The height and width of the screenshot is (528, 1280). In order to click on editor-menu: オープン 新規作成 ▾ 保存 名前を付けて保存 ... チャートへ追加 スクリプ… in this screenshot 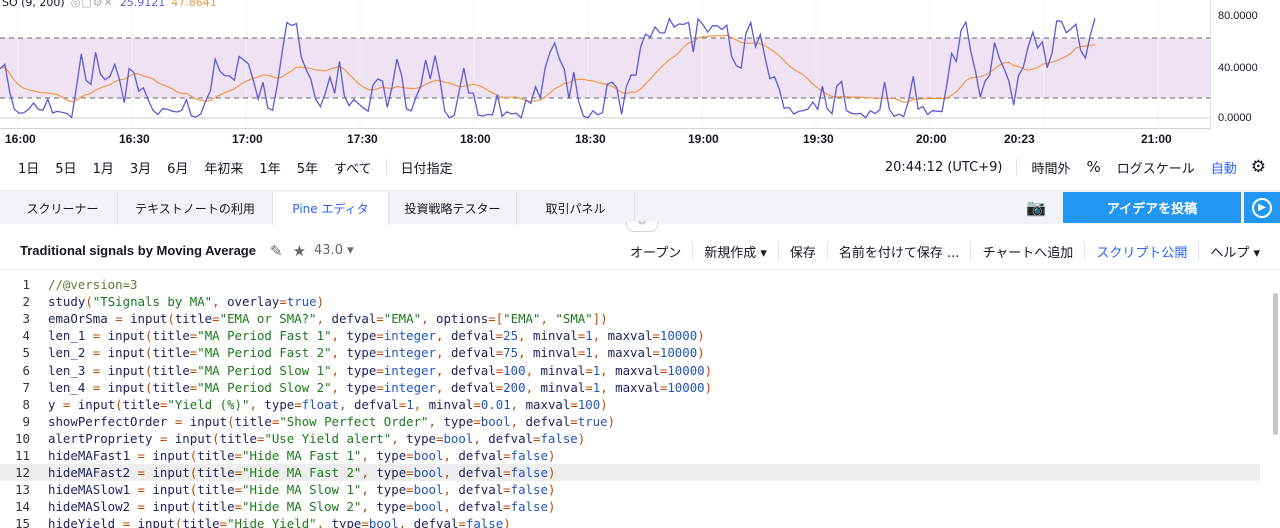, I will do `click(949, 251)`.